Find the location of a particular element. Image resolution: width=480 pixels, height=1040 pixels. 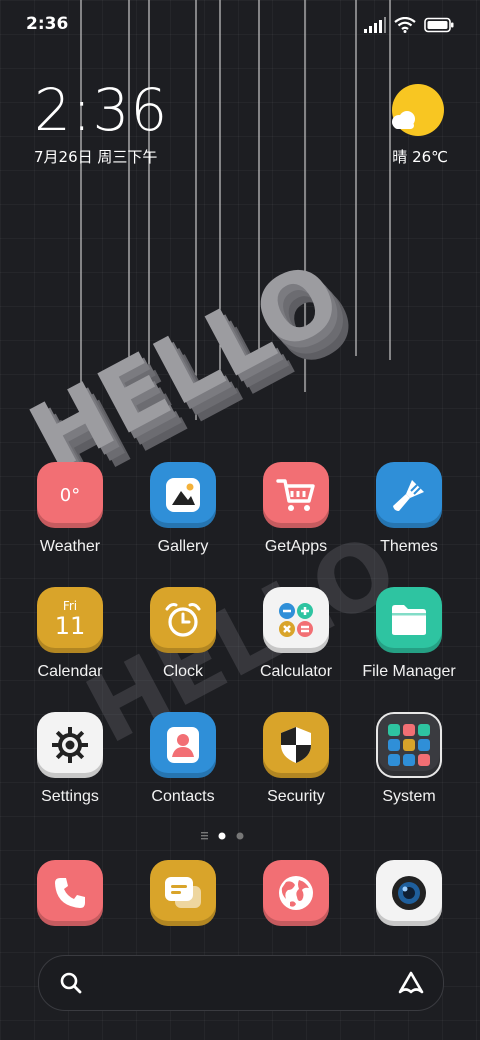

weather-summary: 晴 26℃ is located at coordinates (420, 156).